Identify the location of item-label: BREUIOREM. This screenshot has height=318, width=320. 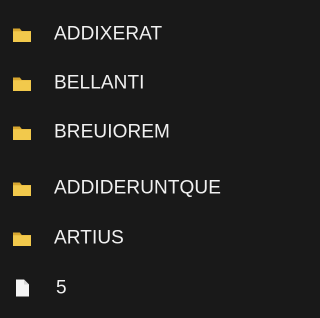
(112, 132).